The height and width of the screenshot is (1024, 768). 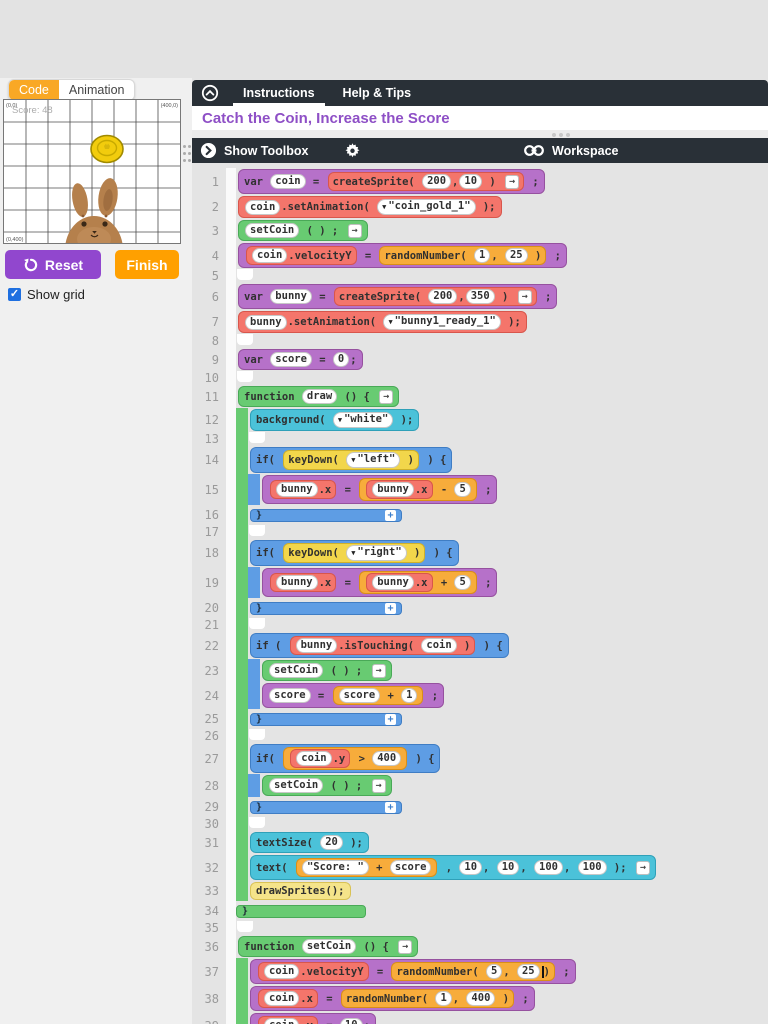 What do you see at coordinates (341, 359) in the screenshot?
I see `value-pill: 0` at bounding box center [341, 359].